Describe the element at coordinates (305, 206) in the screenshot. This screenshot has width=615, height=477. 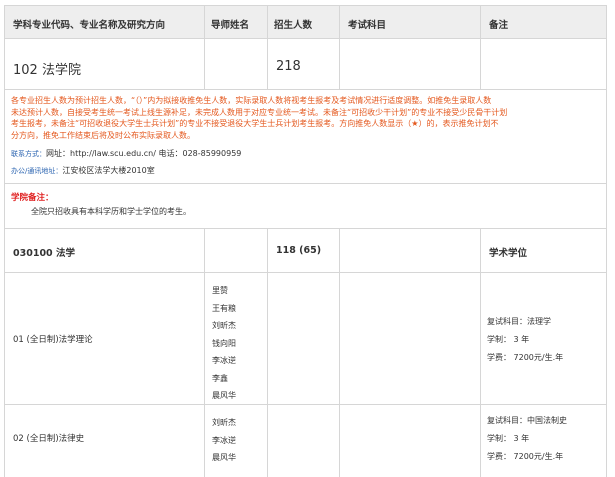
I see `college-remark: 学院备注： 全院只招收具有本科学历和学士学位的考生。` at that location.